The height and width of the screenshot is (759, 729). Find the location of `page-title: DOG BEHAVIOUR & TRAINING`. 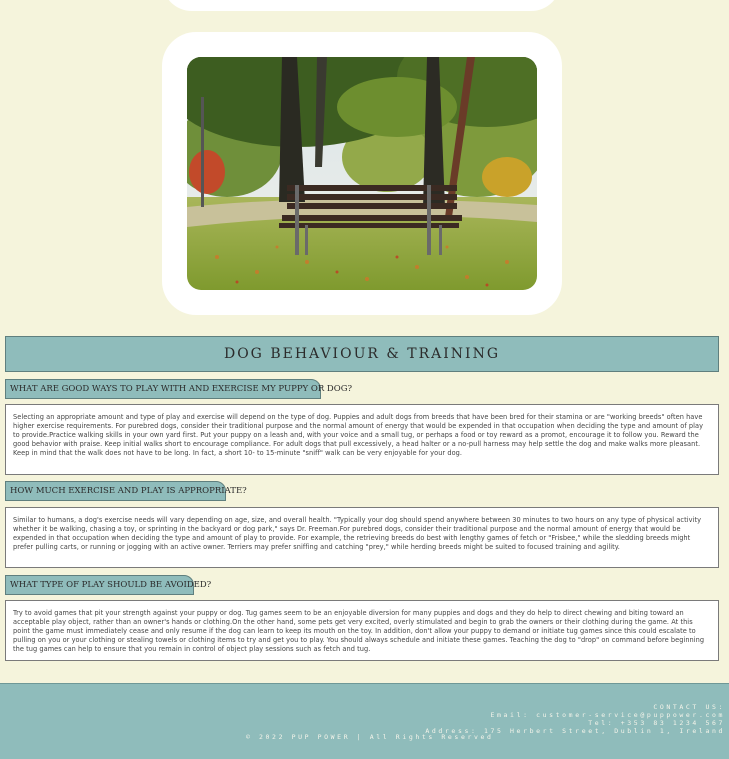

page-title: DOG BEHAVIOUR & TRAINING is located at coordinates (362, 354).